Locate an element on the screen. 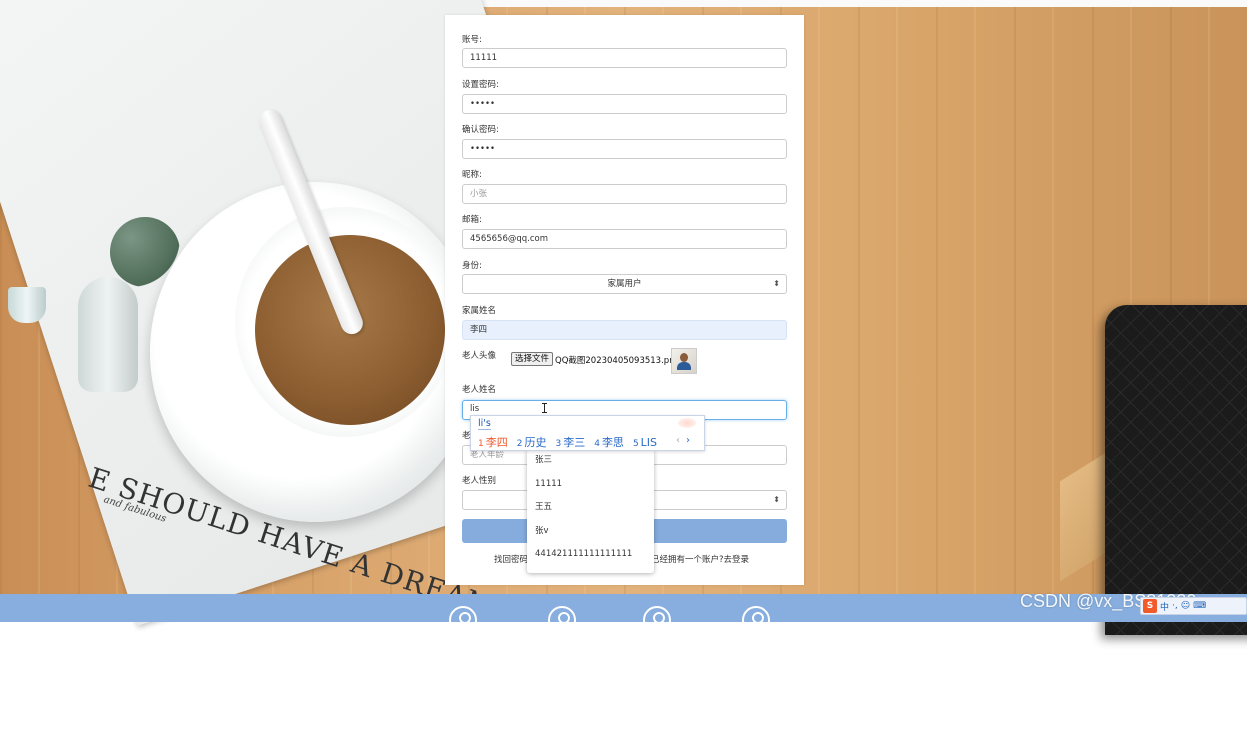 Image resolution: width=1247 pixels, height=730 pixels. role-select: 家属用户 ⬍ is located at coordinates (624, 284).